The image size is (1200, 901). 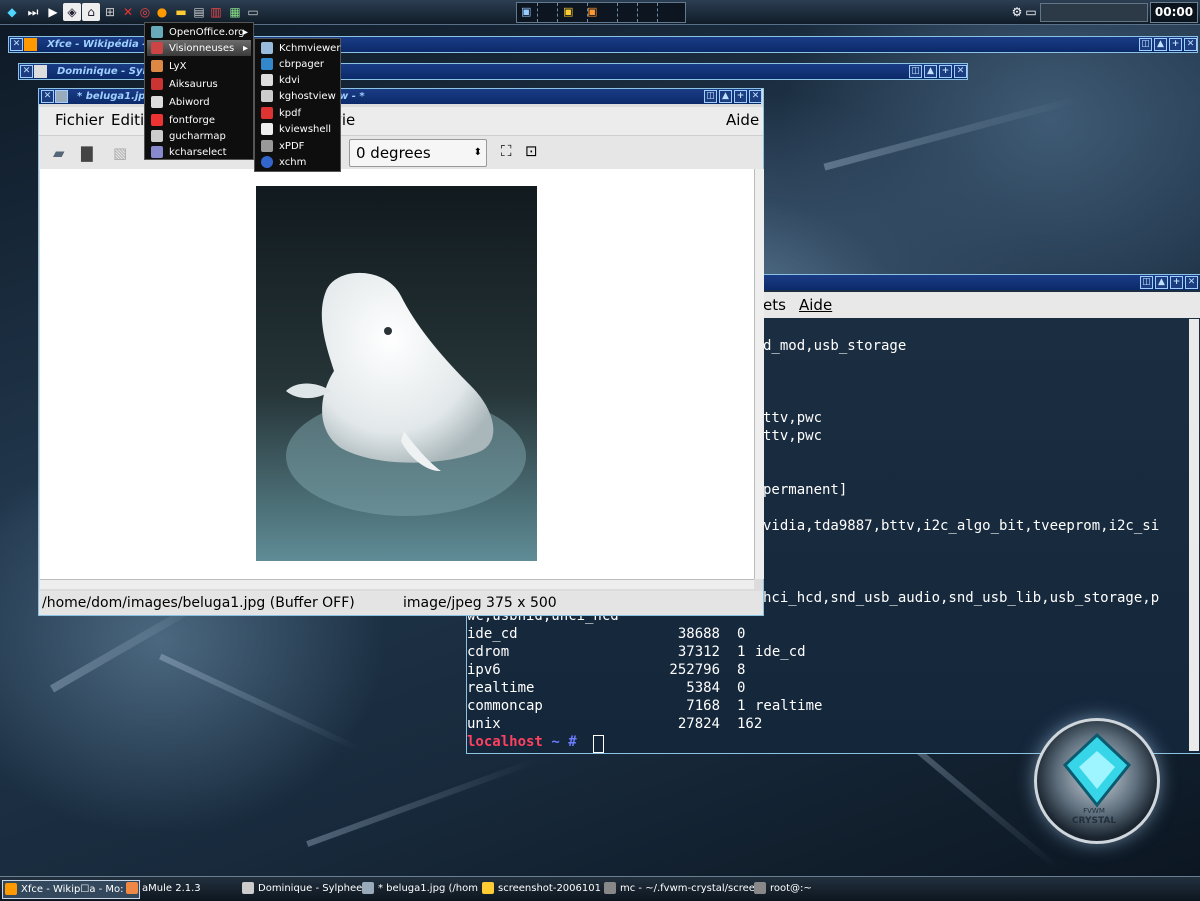 I want to click on prompt-path: ~ #, so click(x=560, y=742).